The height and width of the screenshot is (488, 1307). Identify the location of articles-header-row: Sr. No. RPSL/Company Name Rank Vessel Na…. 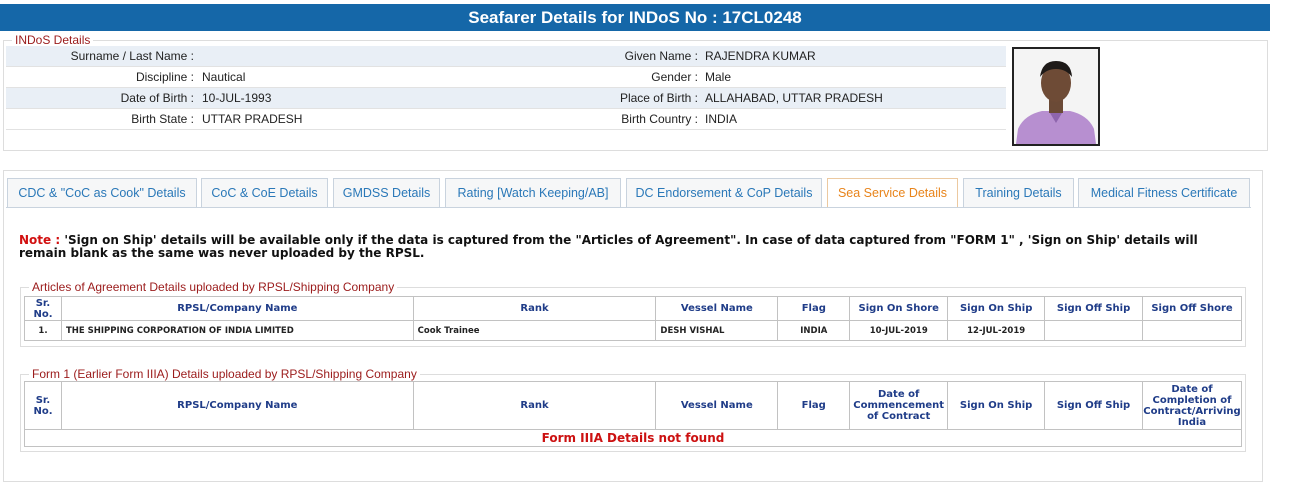
(633, 308).